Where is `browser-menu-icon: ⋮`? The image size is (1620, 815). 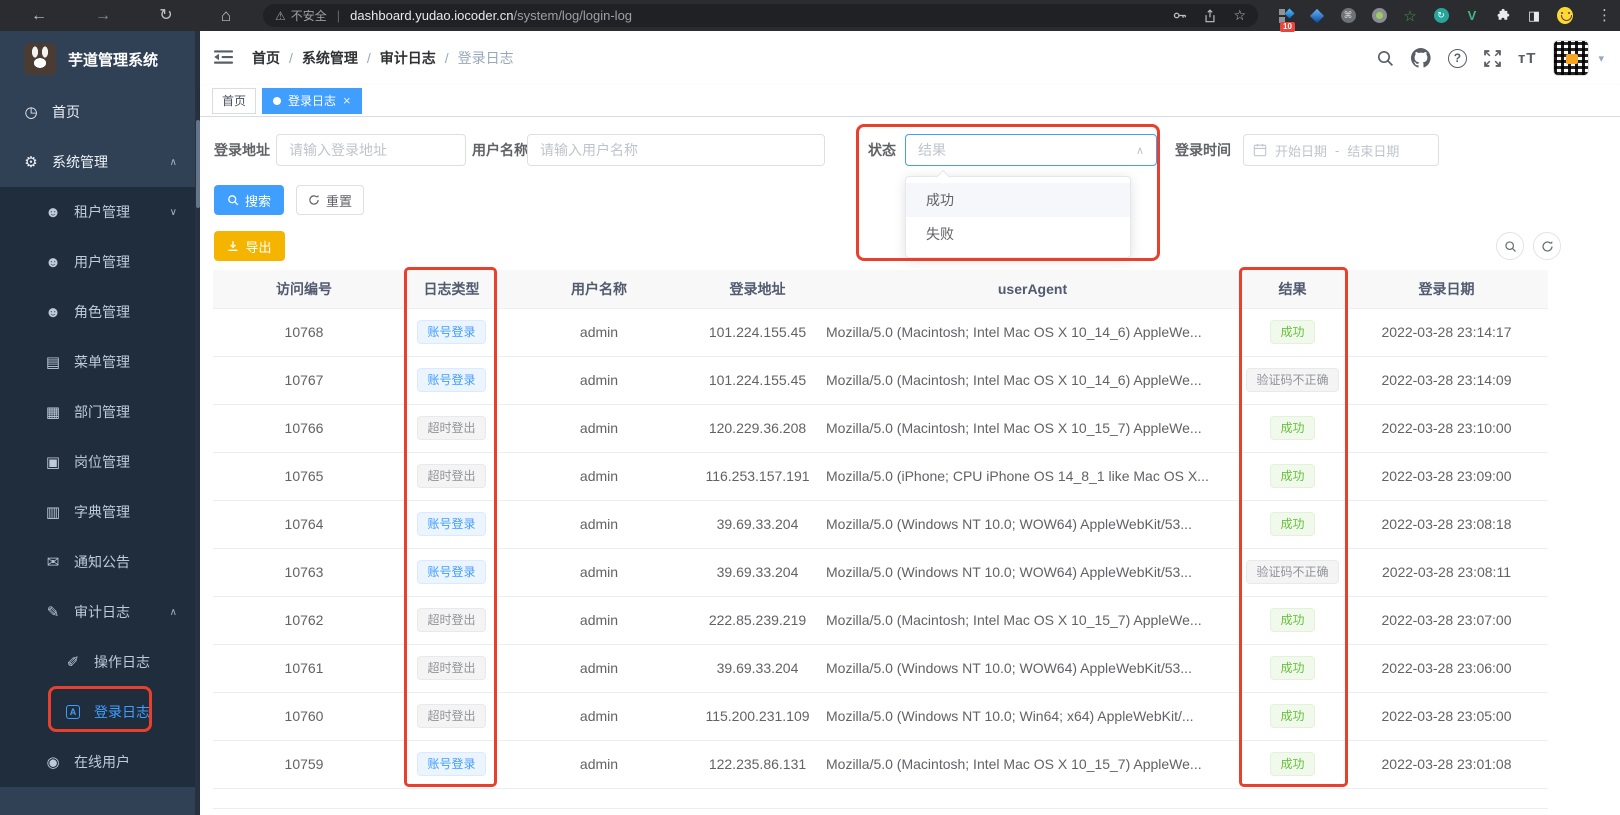 browser-menu-icon: ⋮ is located at coordinates (1604, 15).